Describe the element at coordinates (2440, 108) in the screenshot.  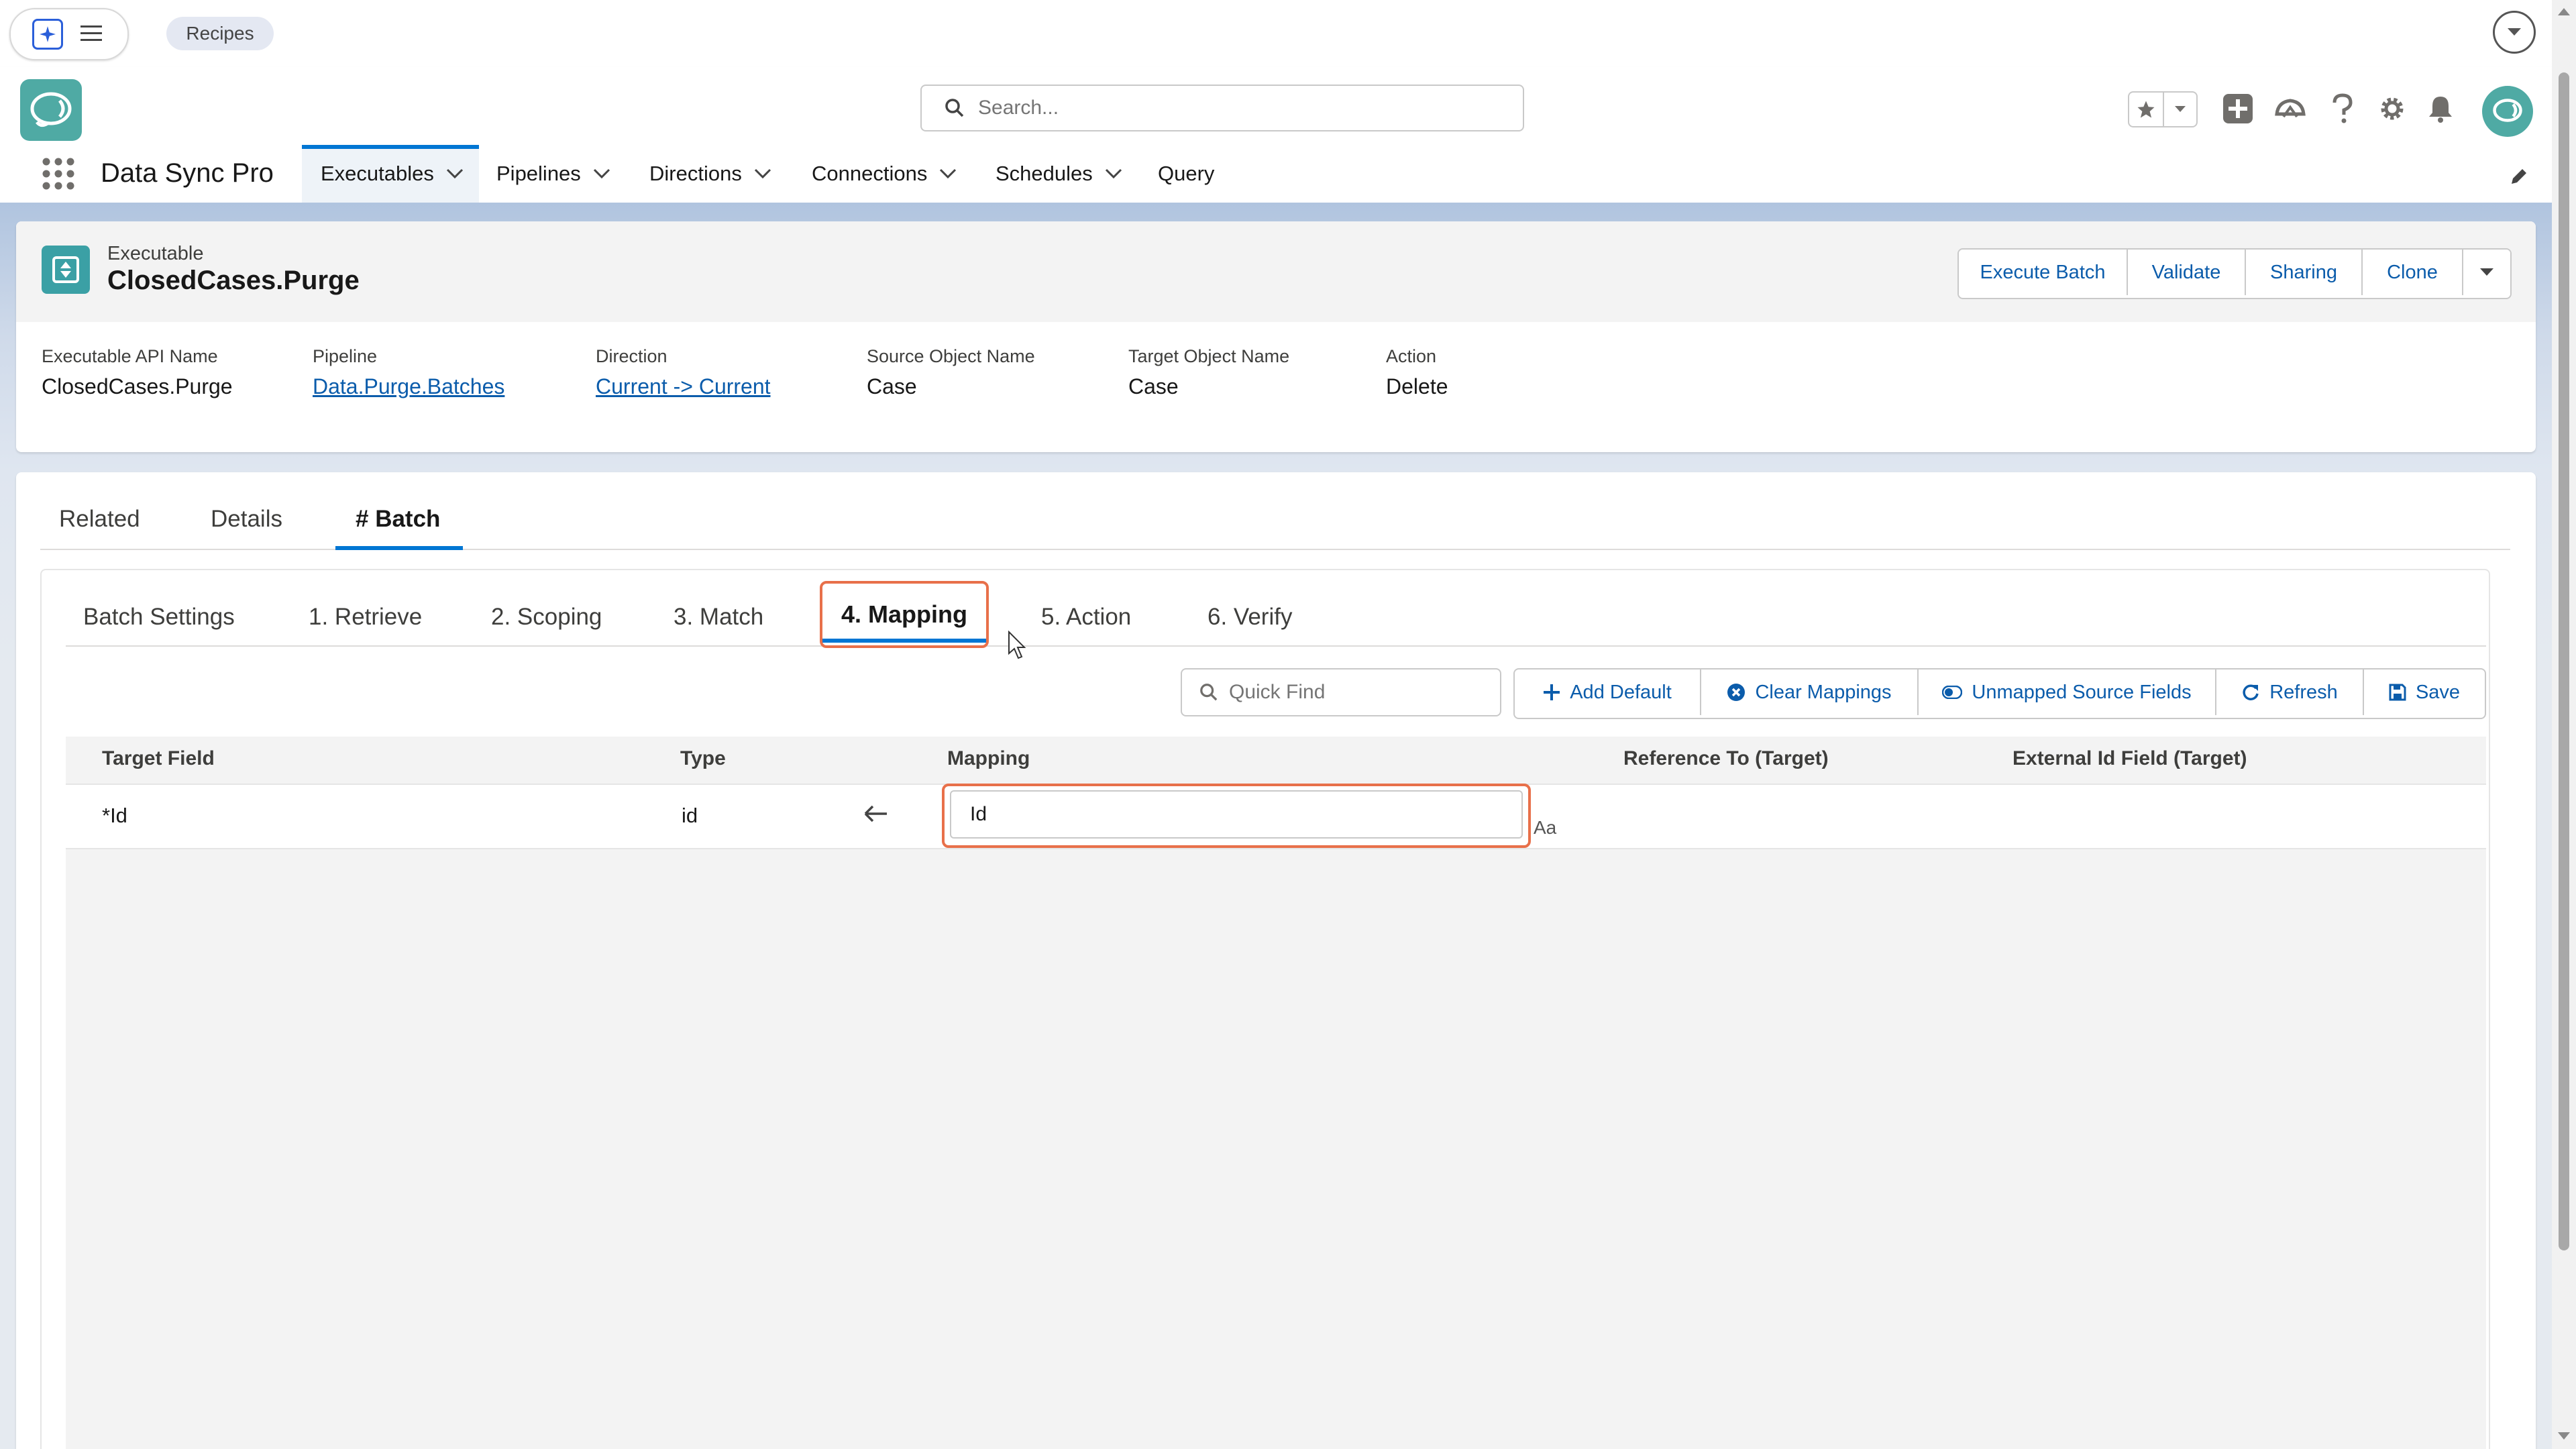
I see `notifications-bell-icon` at that location.